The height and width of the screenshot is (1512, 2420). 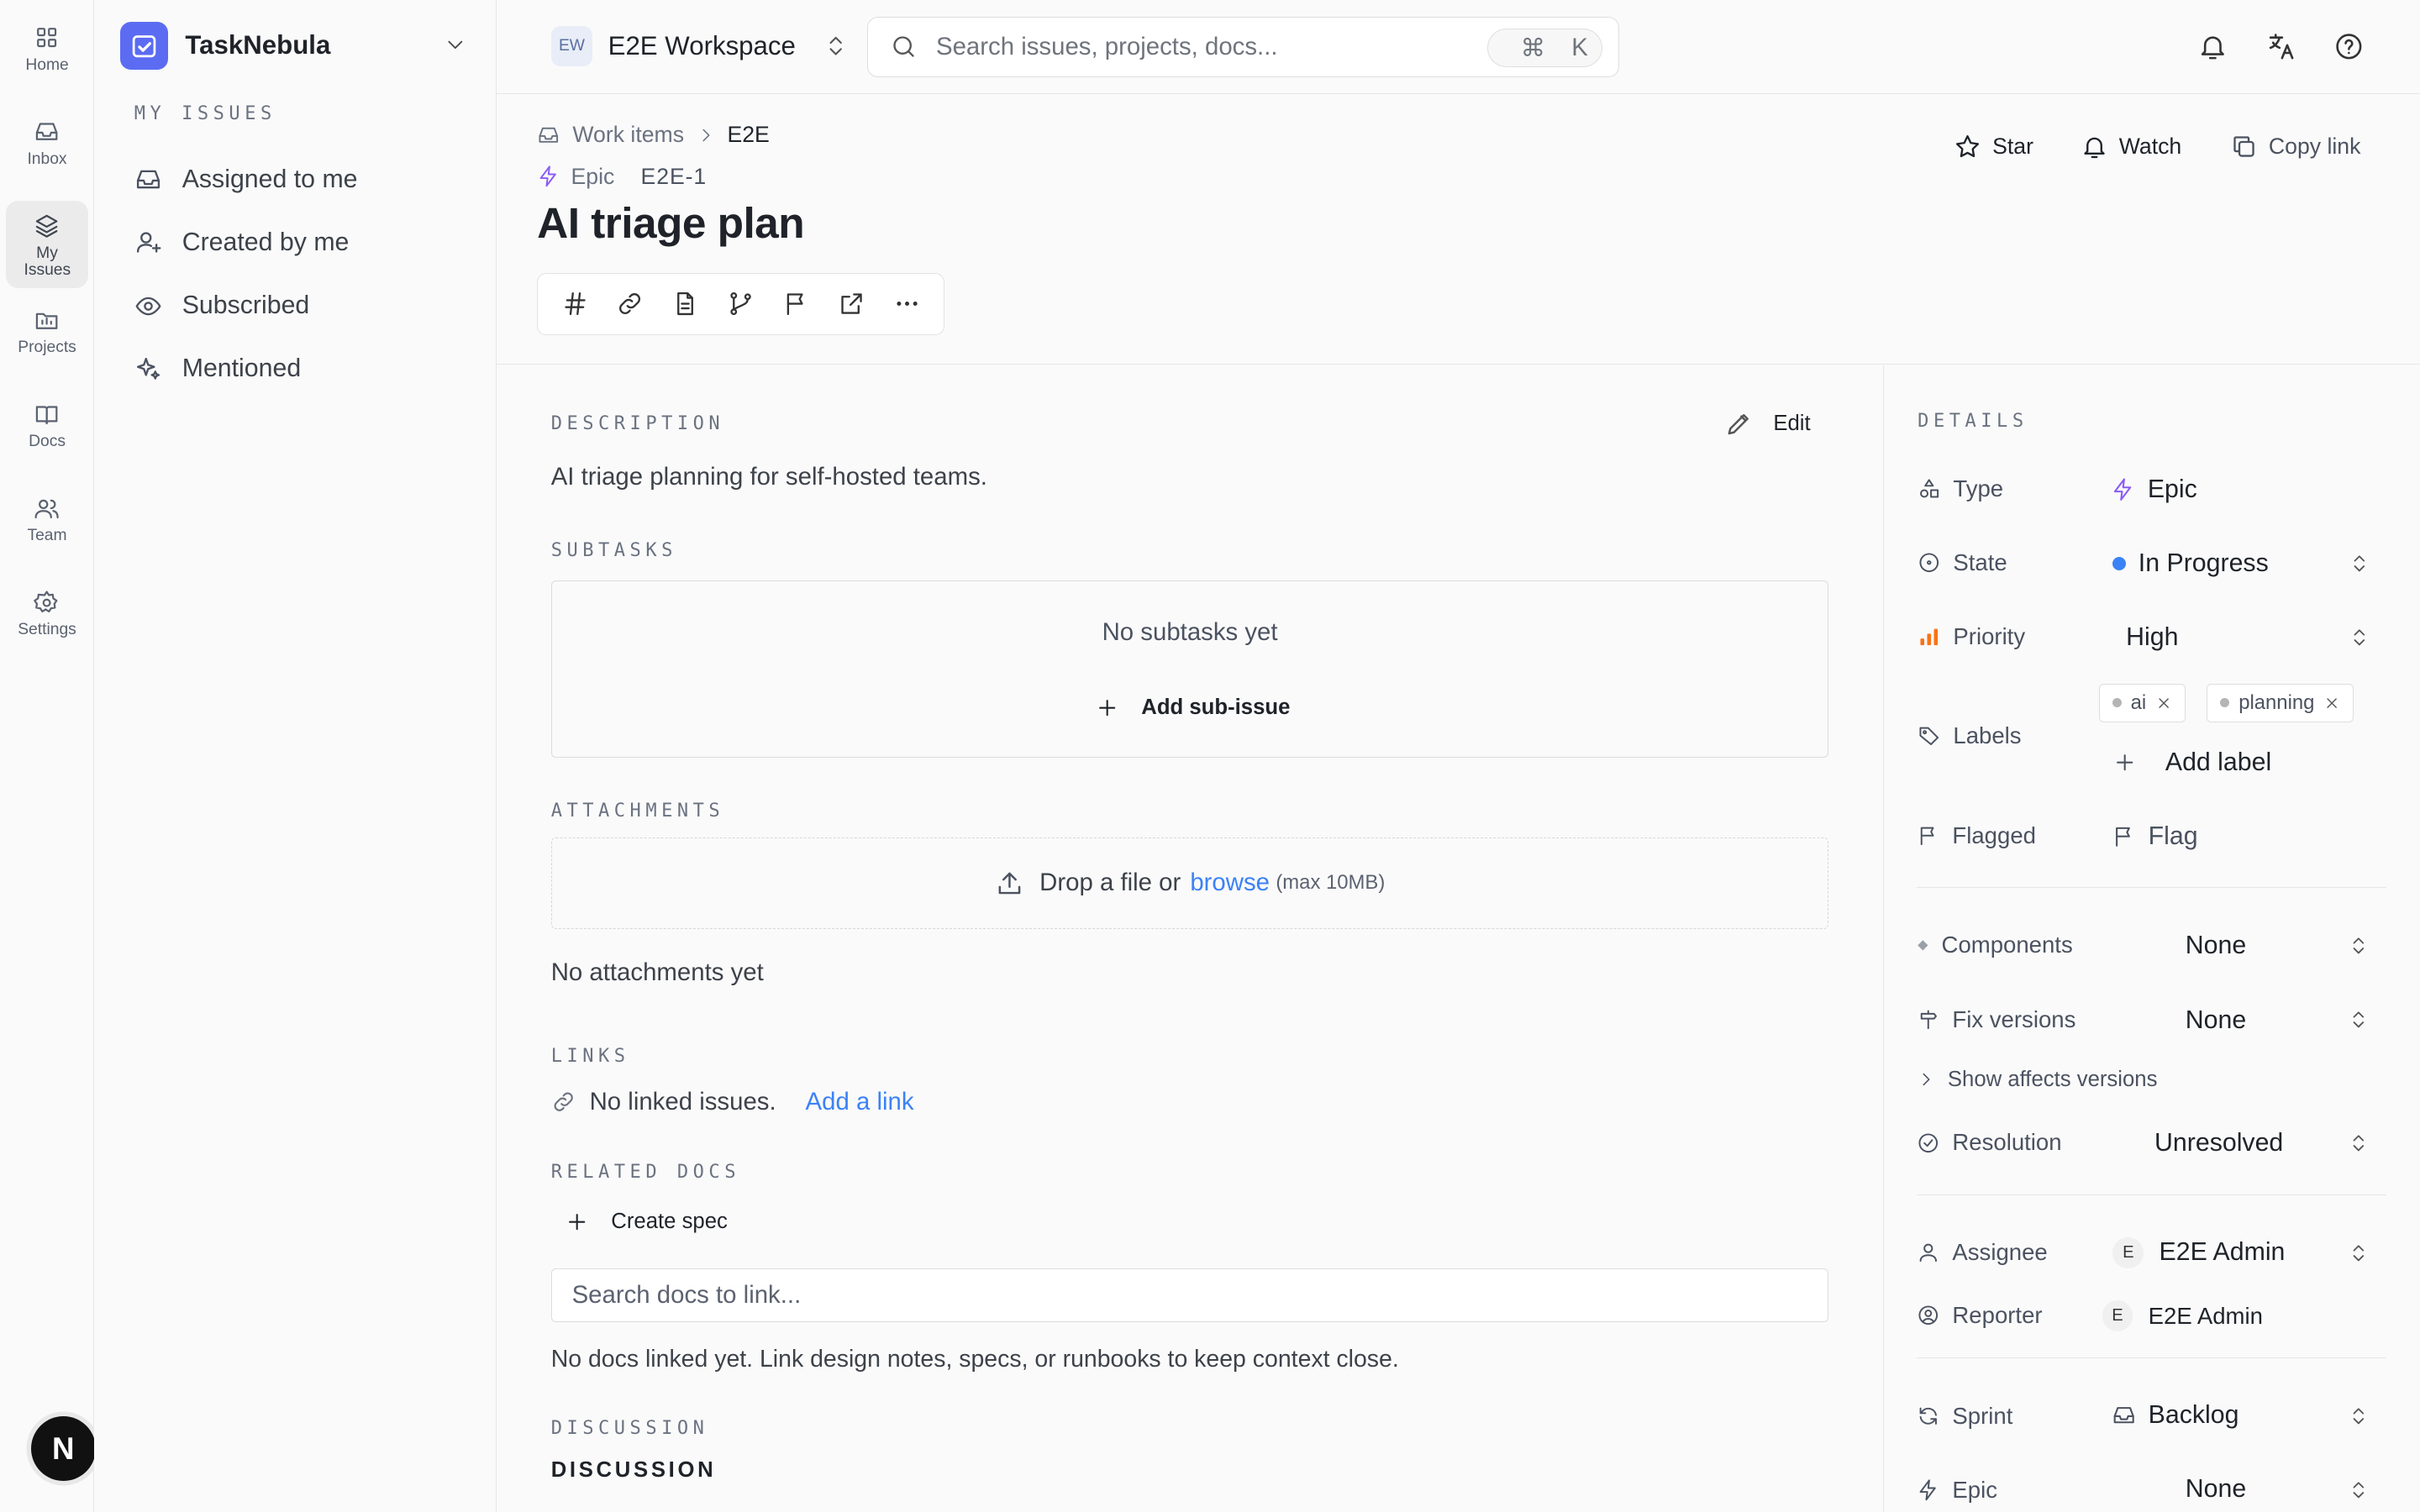 I want to click on help-icon, so click(x=2349, y=46).